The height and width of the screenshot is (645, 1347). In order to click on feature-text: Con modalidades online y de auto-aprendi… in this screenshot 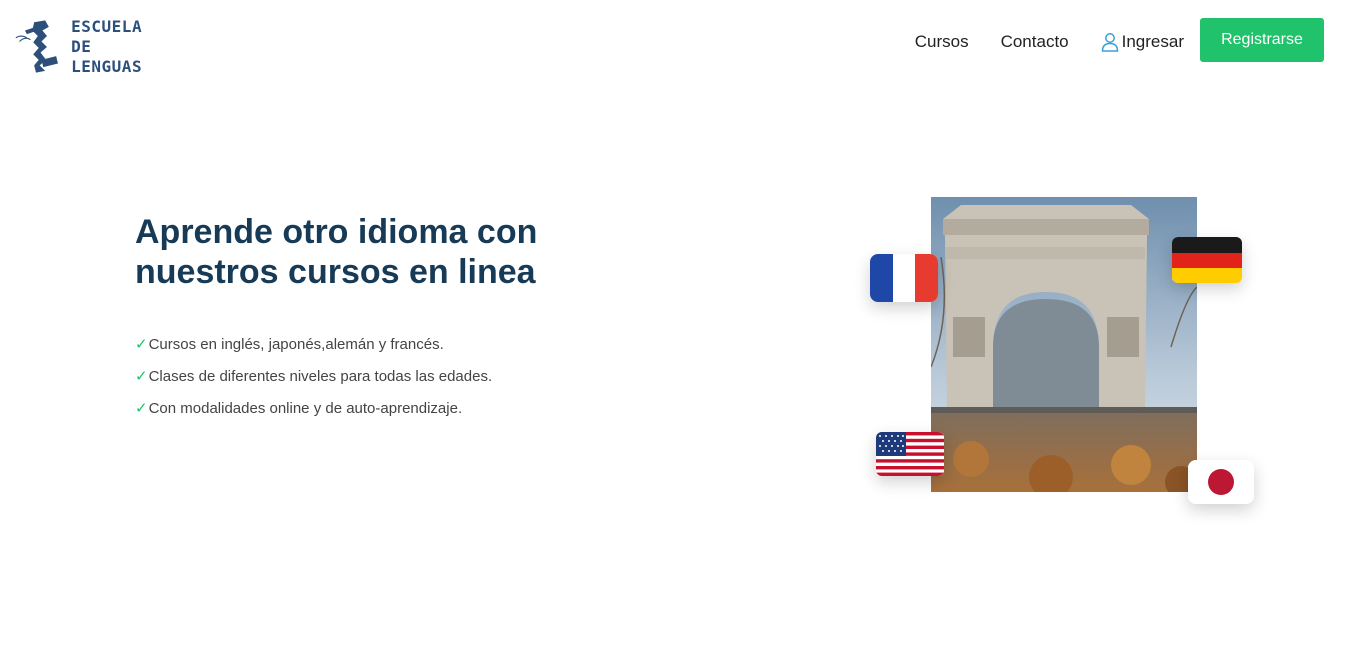, I will do `click(305, 408)`.